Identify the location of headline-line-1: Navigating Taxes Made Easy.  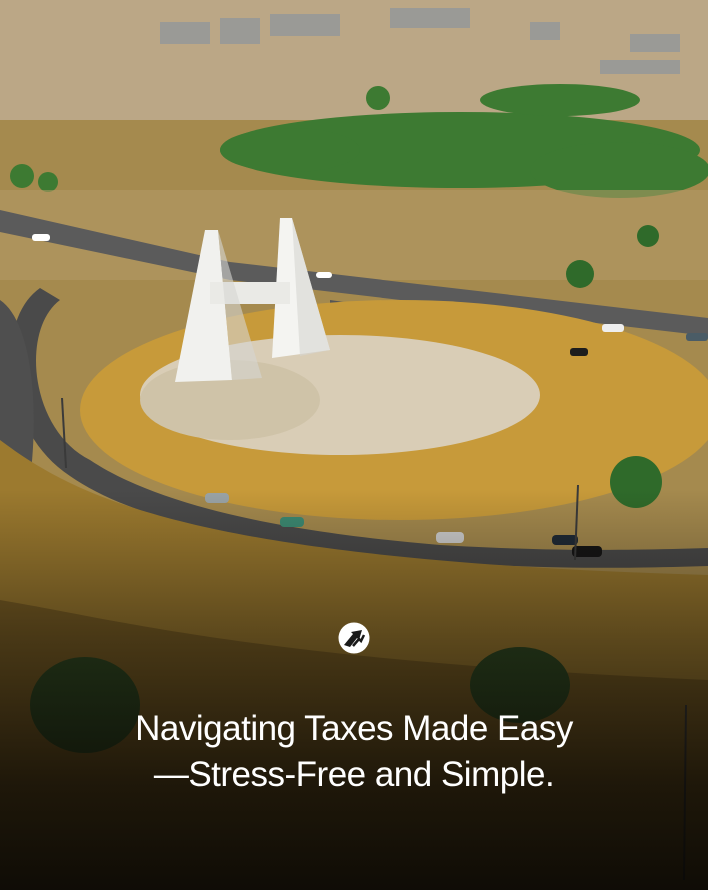
(354, 728).